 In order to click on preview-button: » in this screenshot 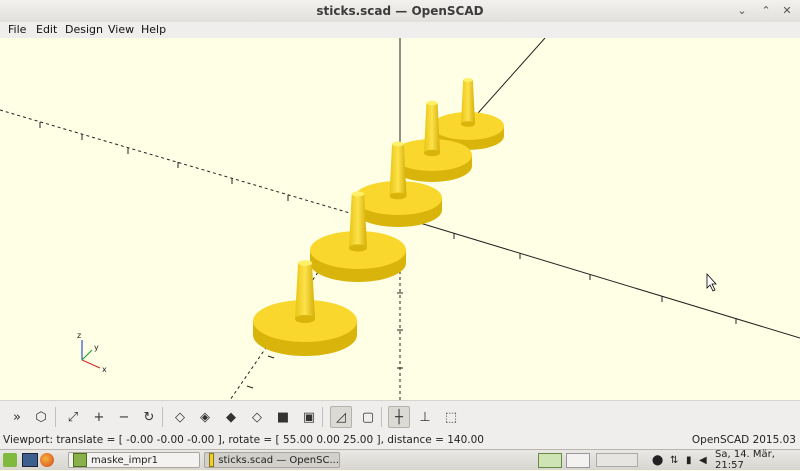, I will do `click(17, 417)`.